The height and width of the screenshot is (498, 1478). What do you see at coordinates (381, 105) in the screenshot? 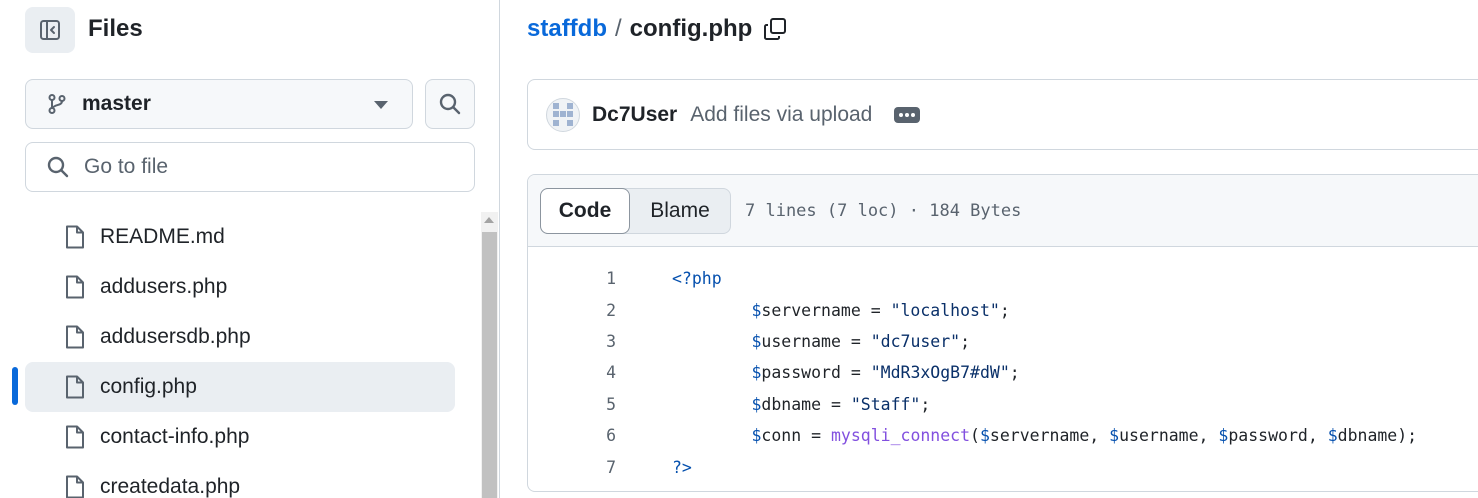
I see `chevron-down-icon` at bounding box center [381, 105].